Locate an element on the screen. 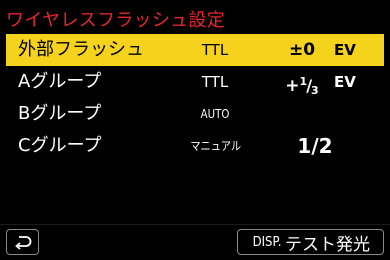 This screenshot has height=260, width=390. return-arrow-icon is located at coordinates (22, 243).